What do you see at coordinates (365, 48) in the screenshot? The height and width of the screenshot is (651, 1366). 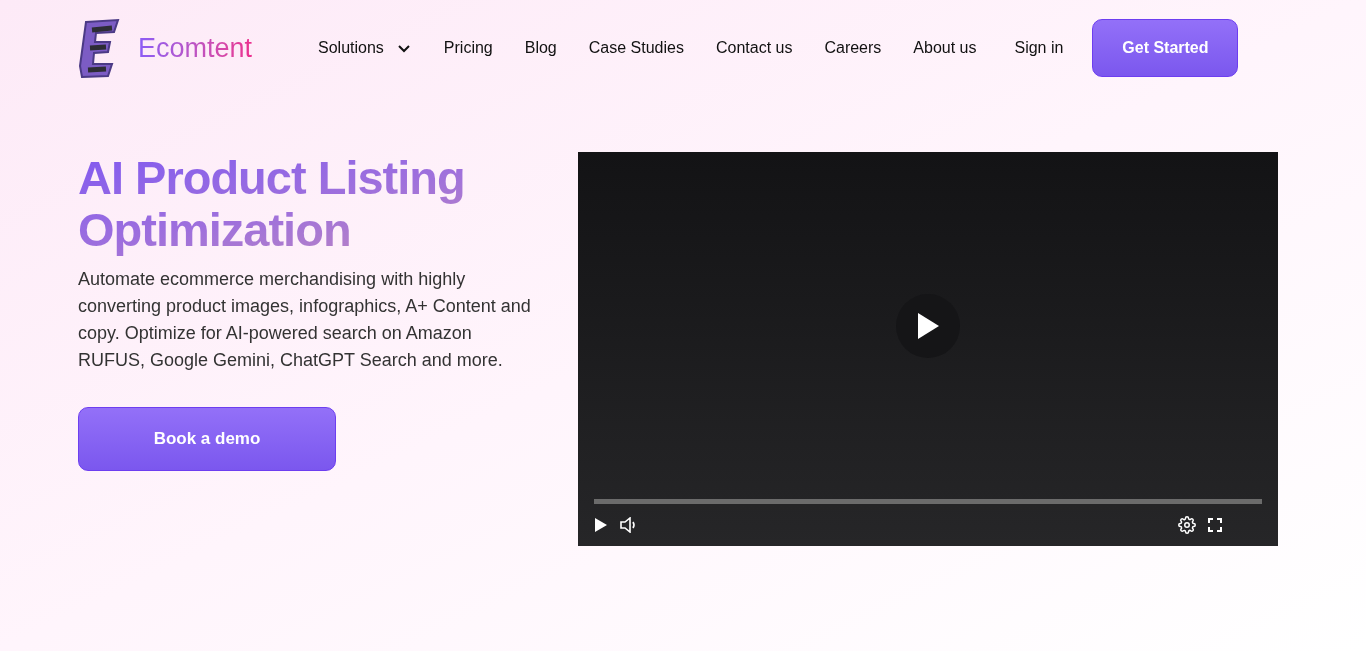 I see `nav-link: Solutions` at bounding box center [365, 48].